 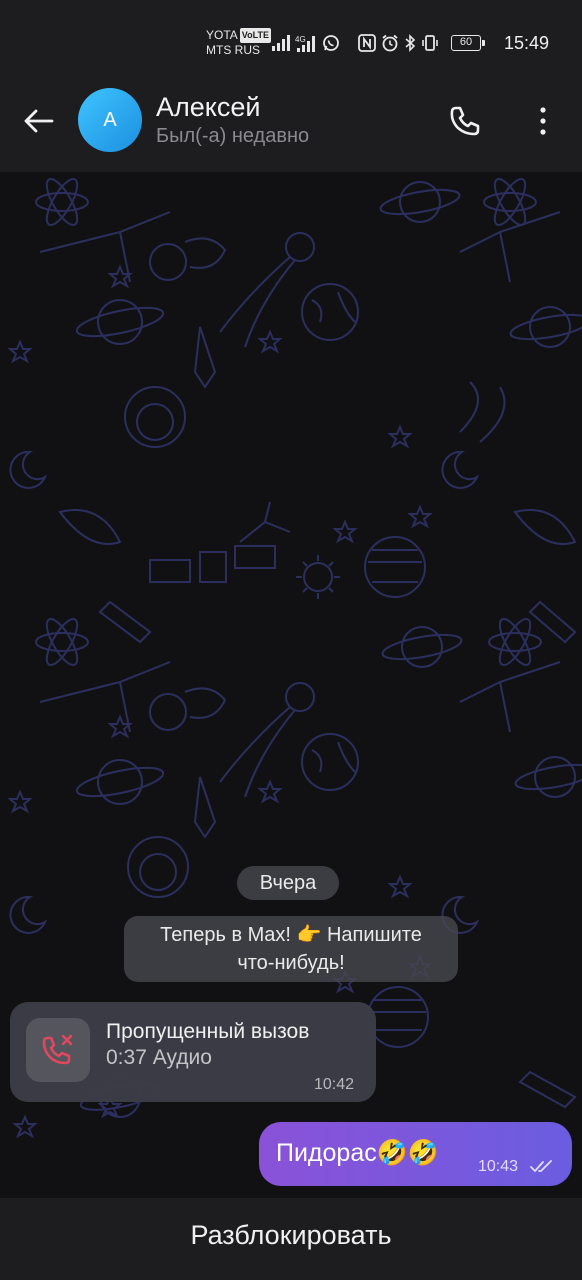 What do you see at coordinates (159, 1057) in the screenshot?
I see `missed-call-details: 0:37 Аудио` at bounding box center [159, 1057].